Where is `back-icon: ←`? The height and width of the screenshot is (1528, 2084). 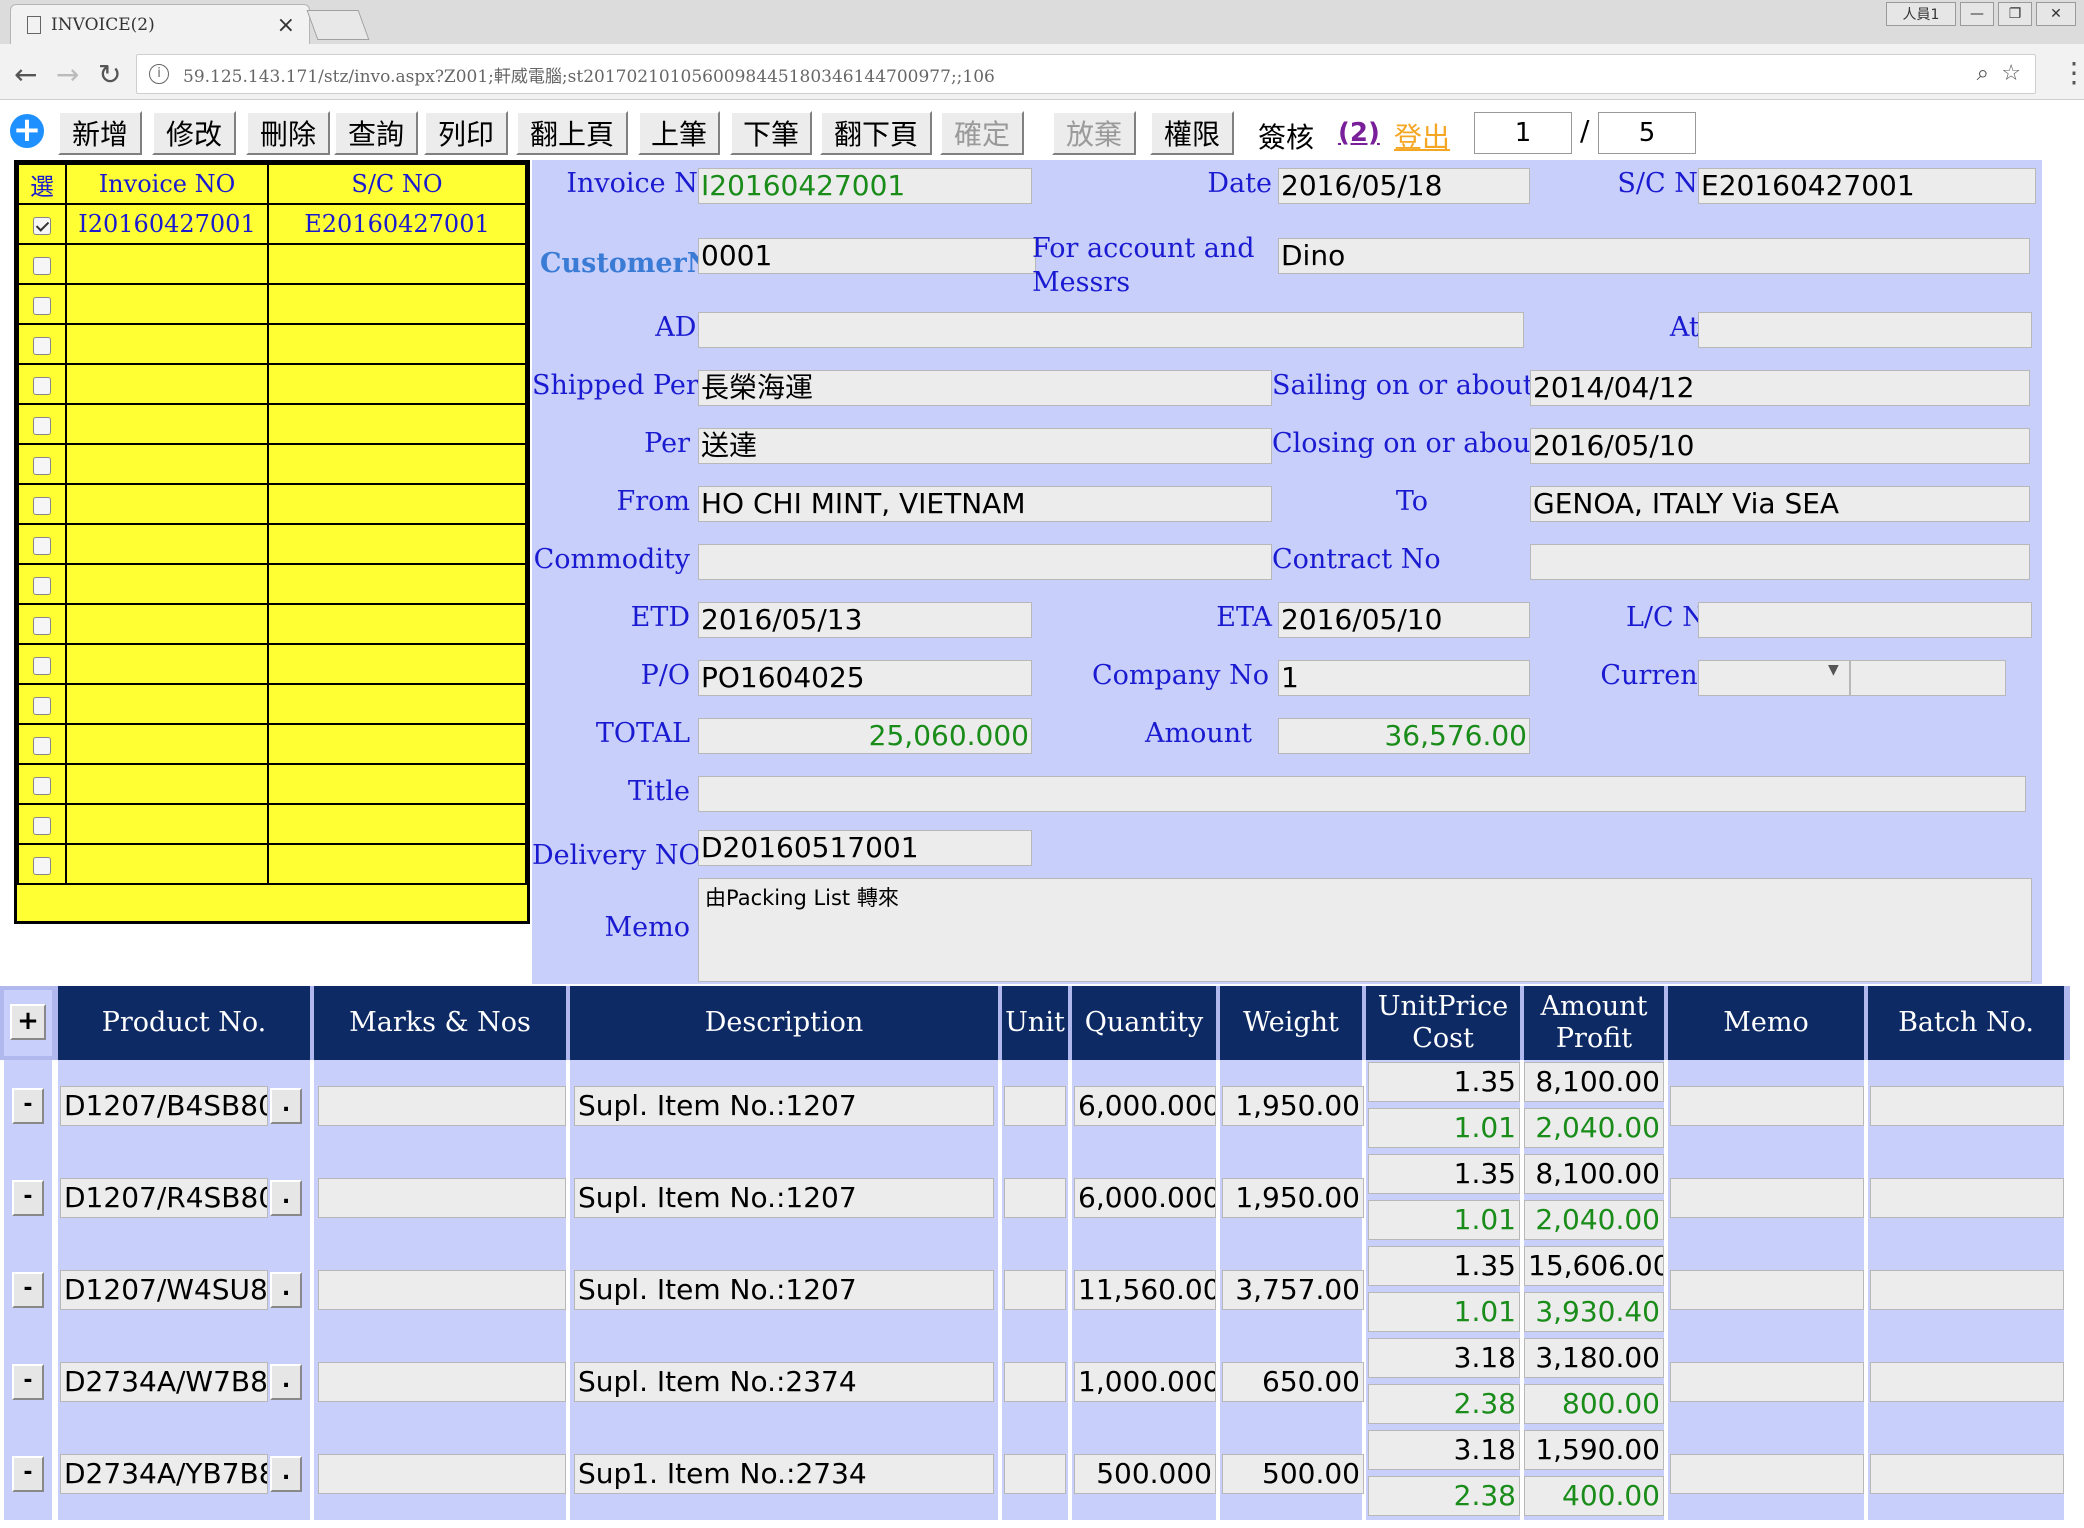
back-icon: ← is located at coordinates (25, 74).